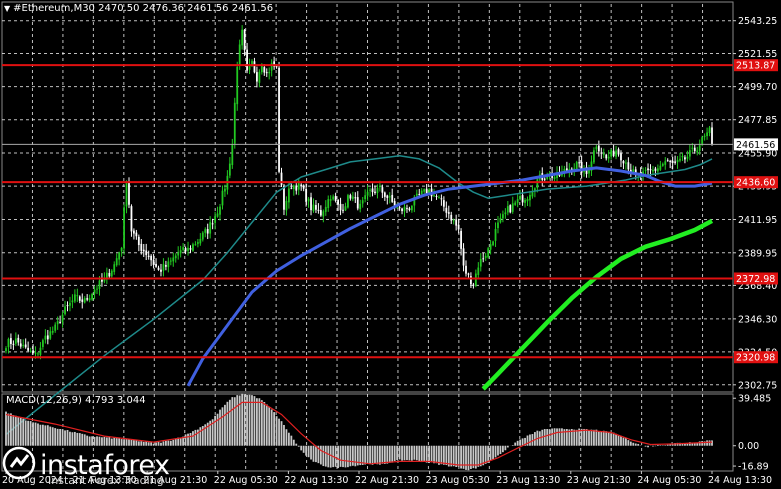 The width and height of the screenshot is (781, 489). Describe the element at coordinates (186, 8) in the screenshot. I see `ohlc-values: 2470.50 2476.36 2461.56 2461.56` at that location.